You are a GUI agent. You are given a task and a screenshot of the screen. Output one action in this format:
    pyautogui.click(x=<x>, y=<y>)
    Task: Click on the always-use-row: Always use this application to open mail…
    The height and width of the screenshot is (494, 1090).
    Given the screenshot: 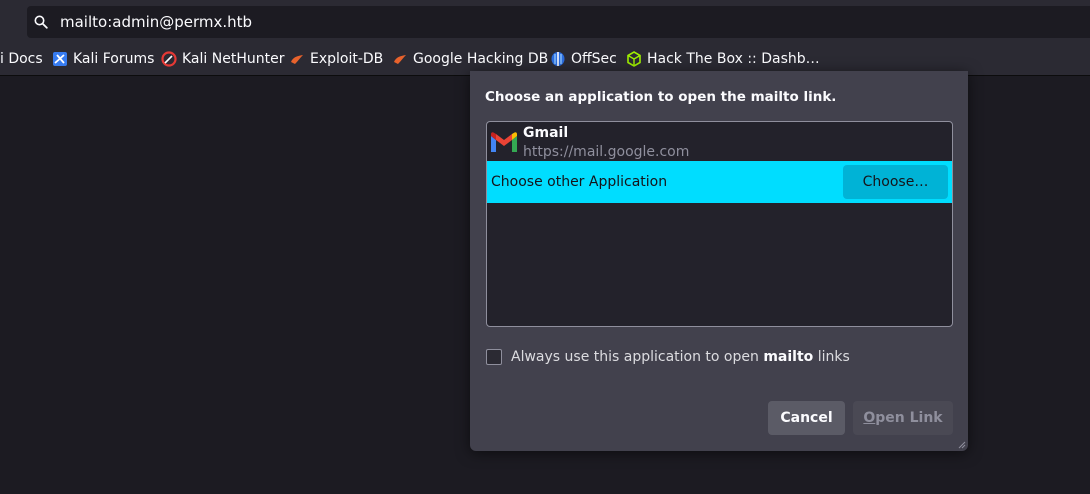 What is the action you would take?
    pyautogui.click(x=668, y=357)
    